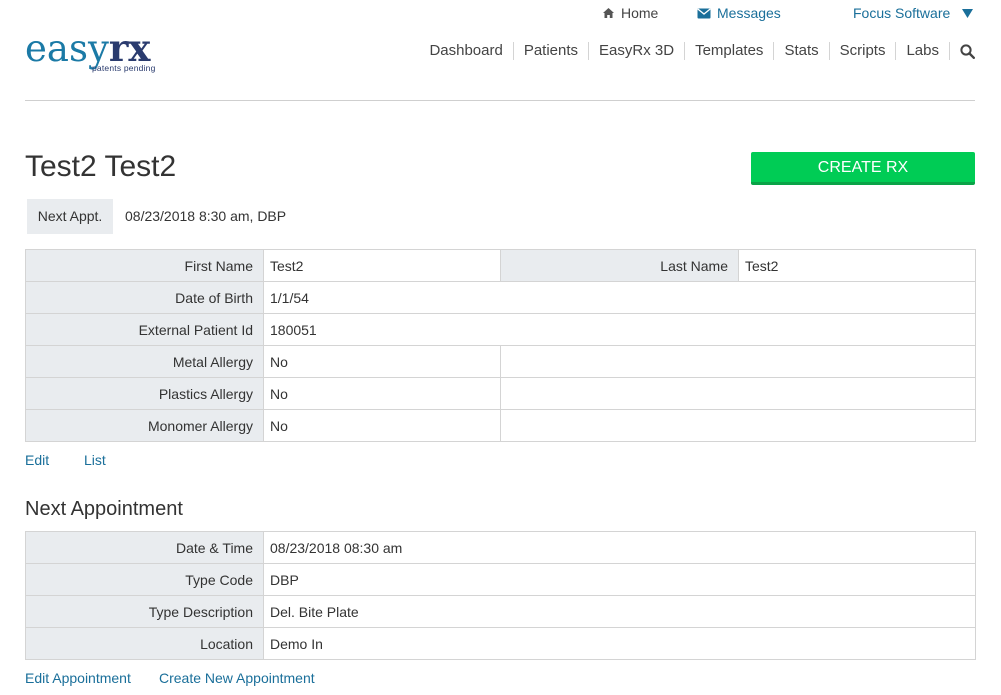 This screenshot has height=695, width=1001. I want to click on first-name-value: Test2, so click(382, 265).